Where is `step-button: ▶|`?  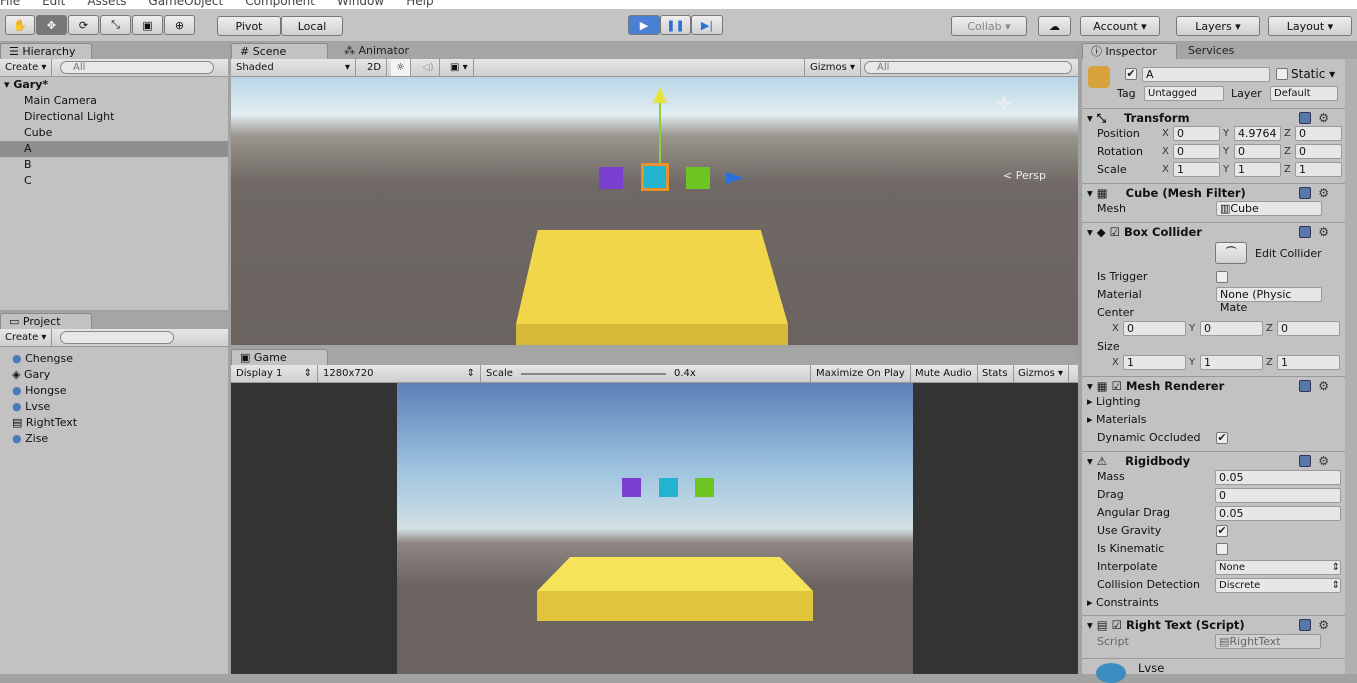
step-button: ▶| is located at coordinates (707, 25).